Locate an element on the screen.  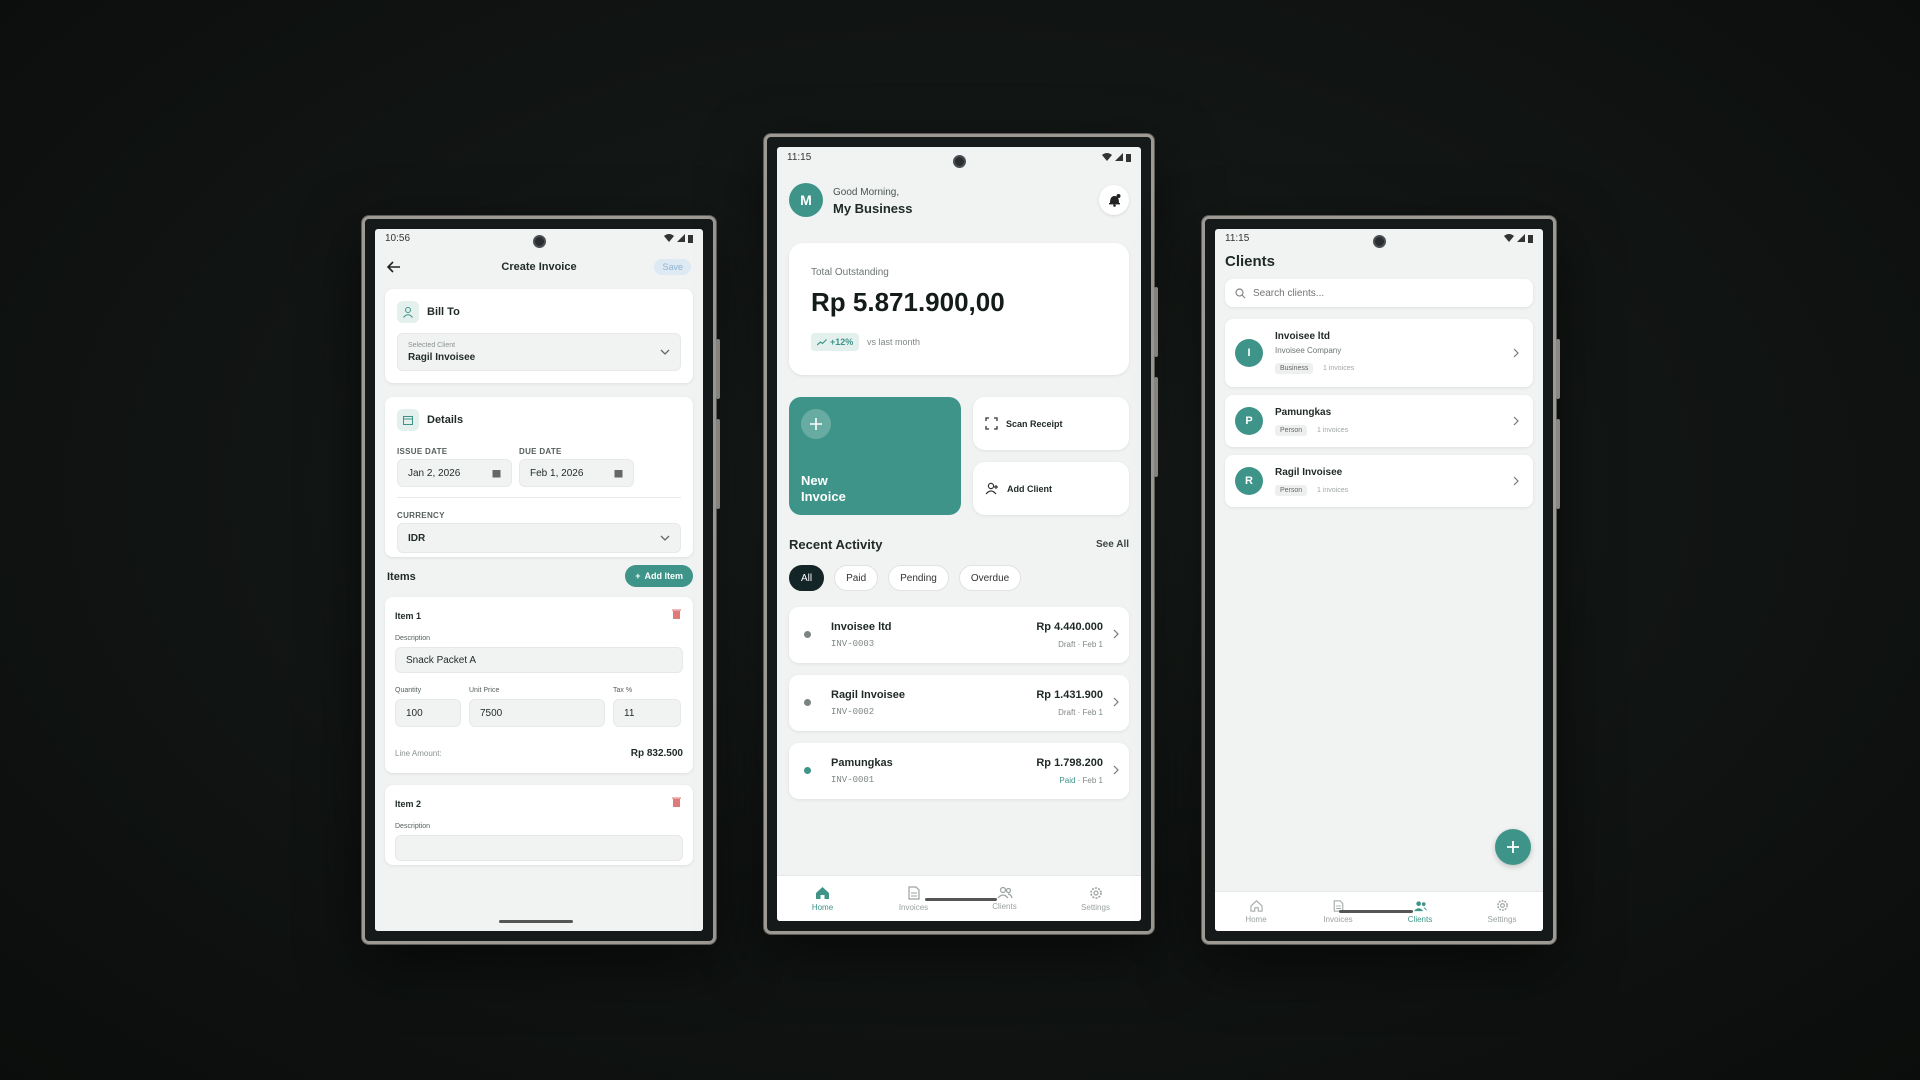
filter-chip-pending: Pending is located at coordinates (918, 578).